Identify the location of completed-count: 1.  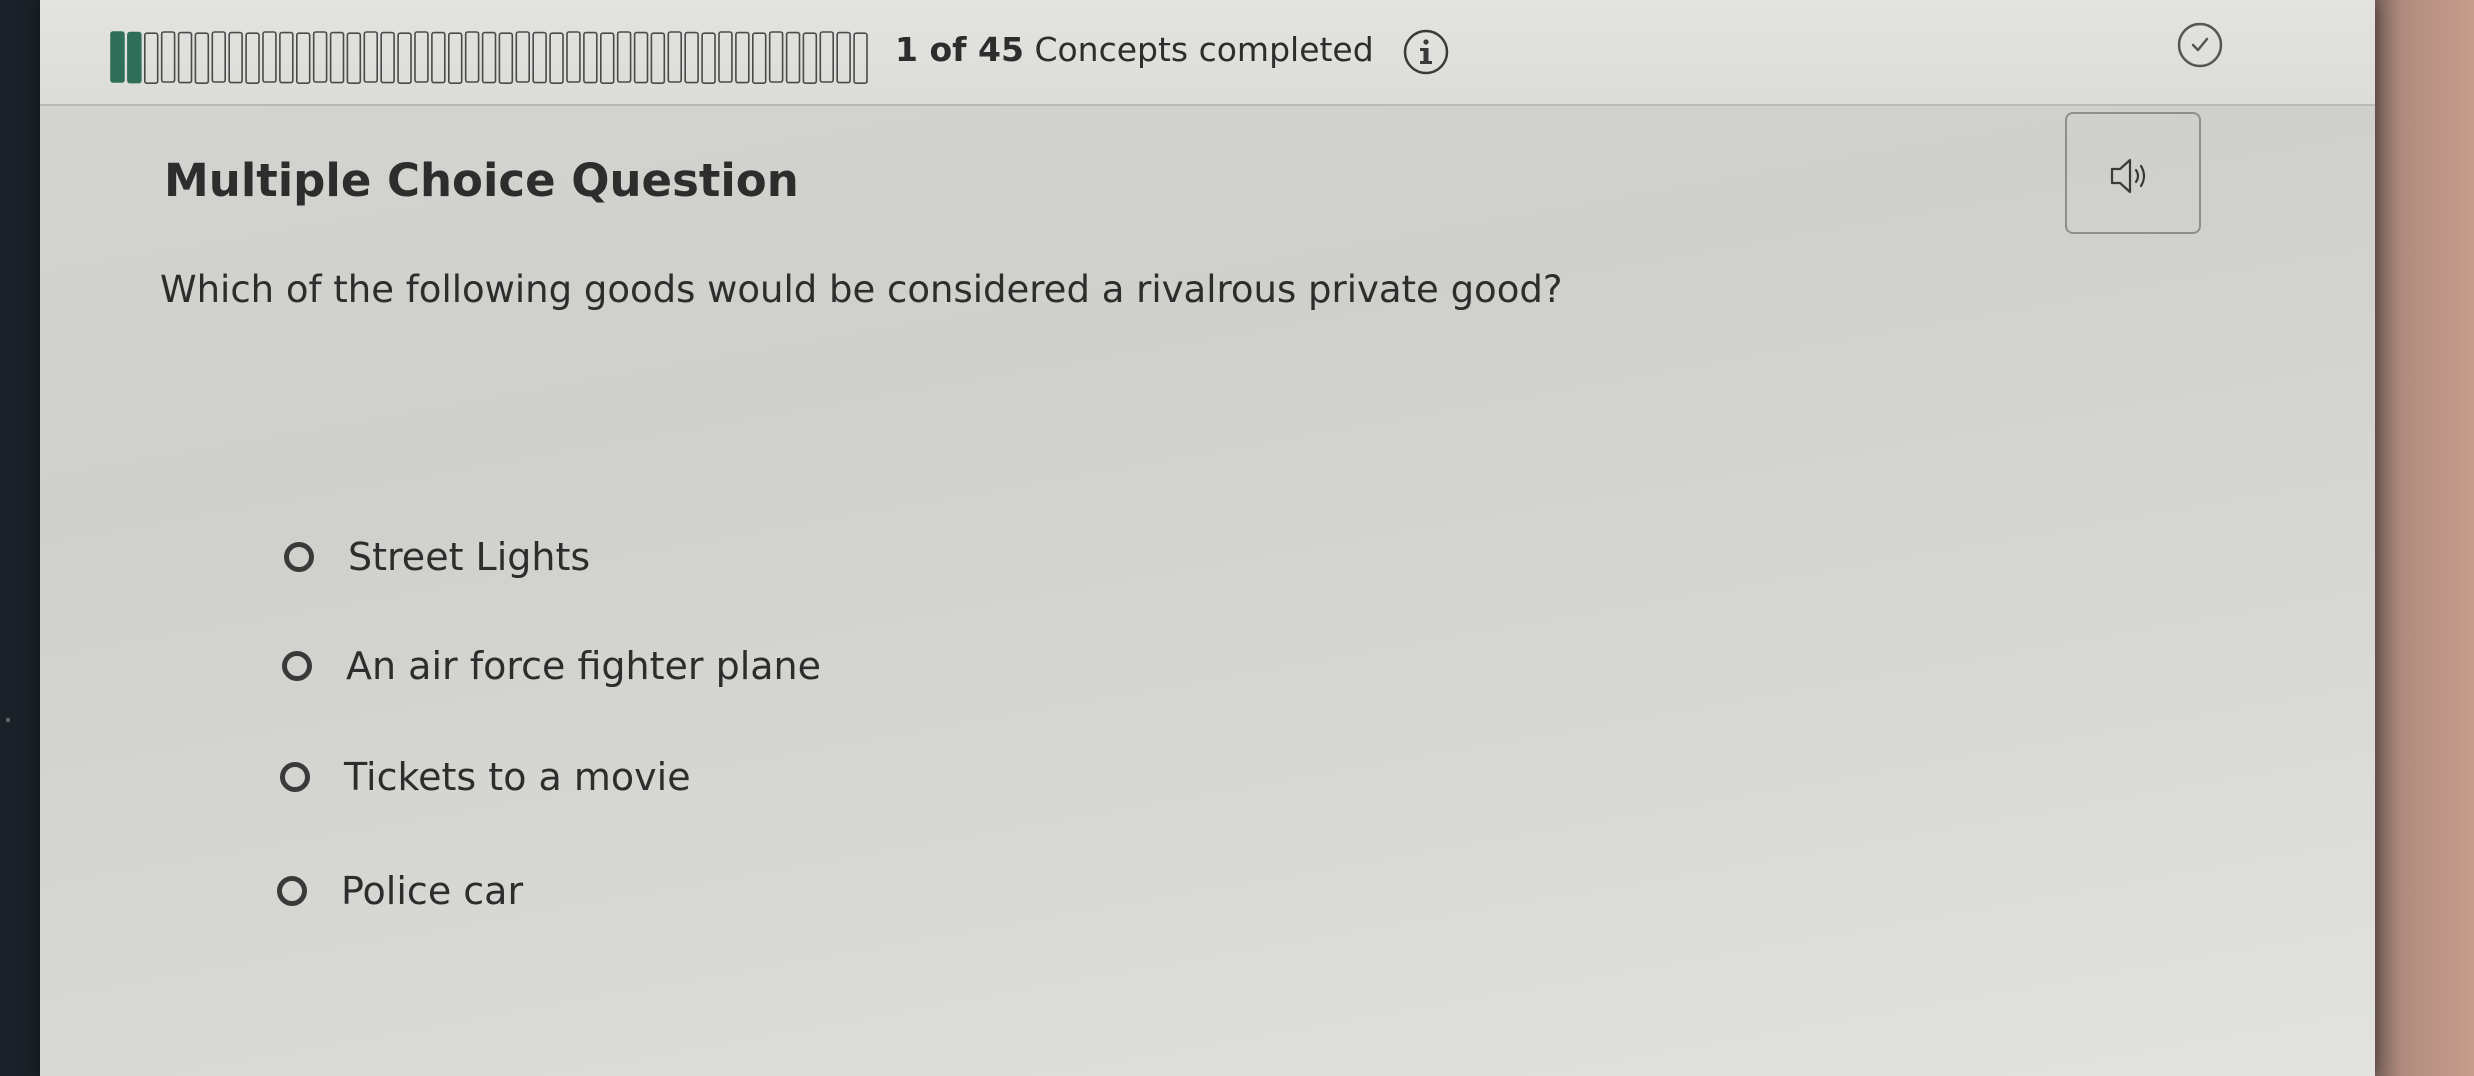
(906, 49).